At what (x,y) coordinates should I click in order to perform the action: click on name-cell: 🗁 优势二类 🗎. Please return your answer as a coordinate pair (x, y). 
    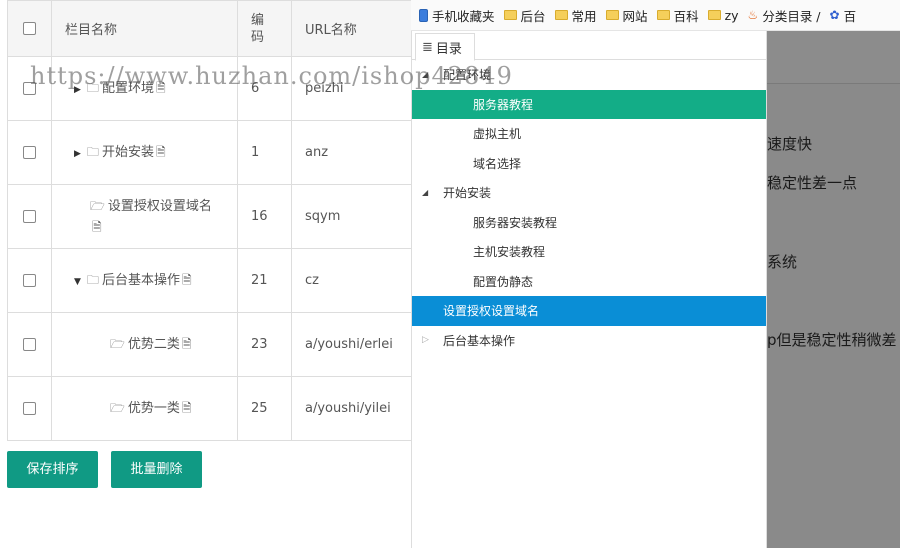
    Looking at the image, I should click on (144, 344).